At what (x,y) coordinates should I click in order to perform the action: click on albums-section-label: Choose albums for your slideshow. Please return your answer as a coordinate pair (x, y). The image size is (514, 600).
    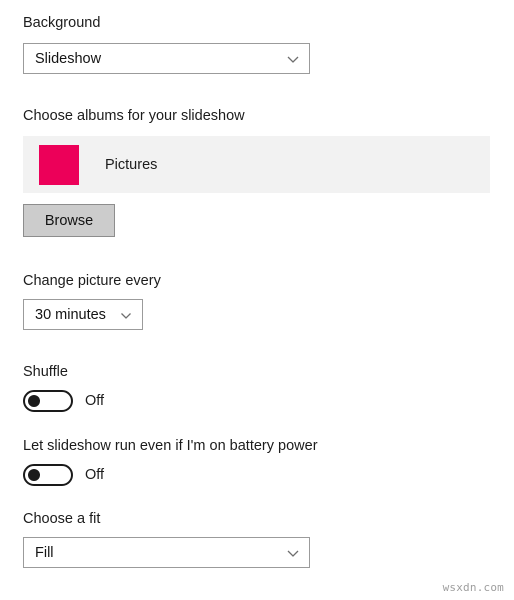
    Looking at the image, I should click on (134, 116).